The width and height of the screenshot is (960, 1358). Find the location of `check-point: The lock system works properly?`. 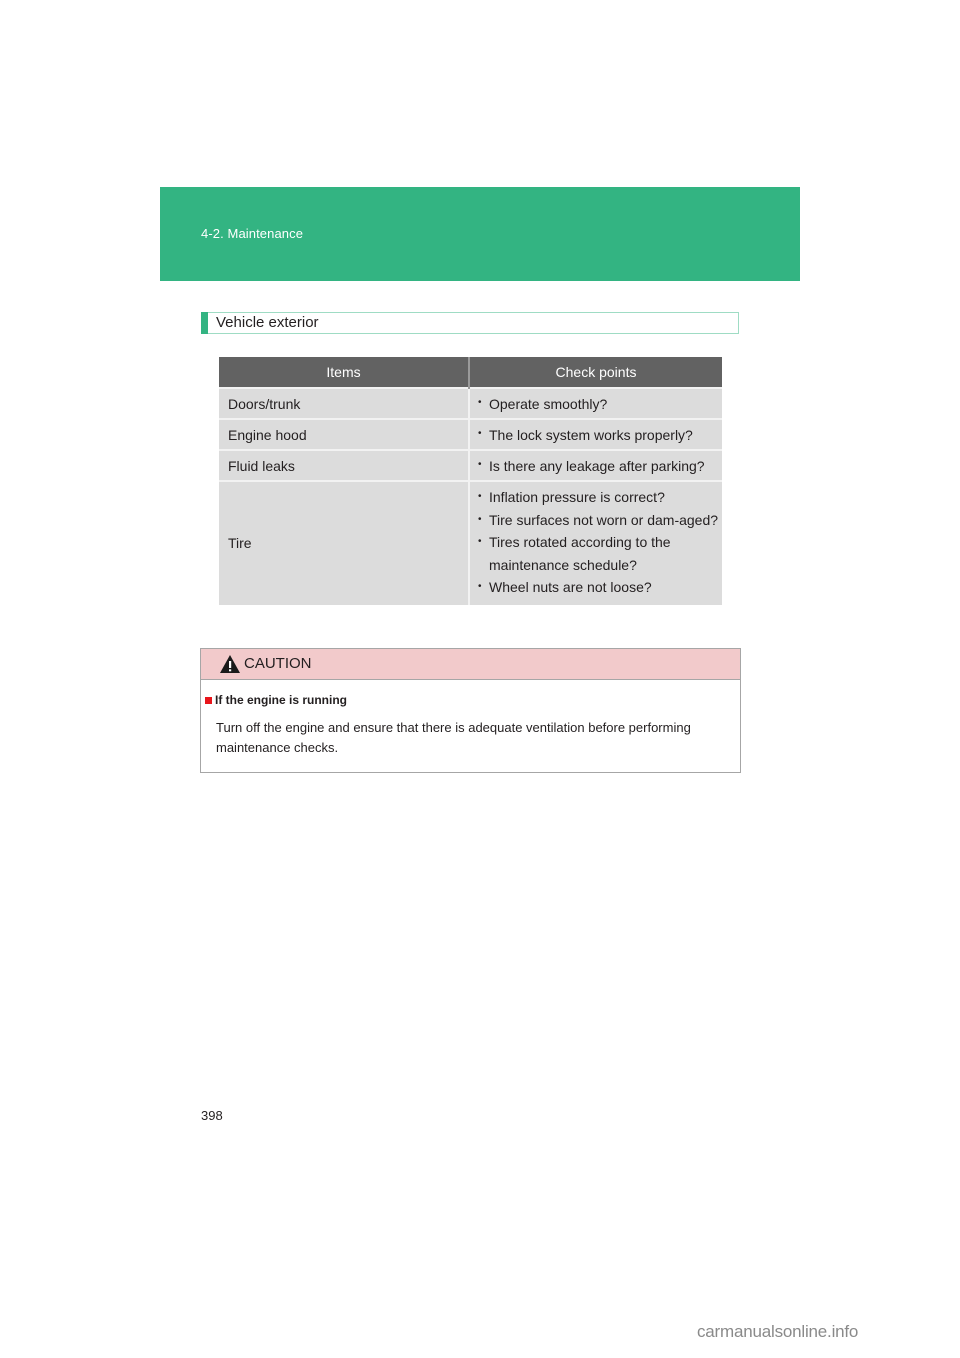

check-point: The lock system works properly? is located at coordinates (585, 435).